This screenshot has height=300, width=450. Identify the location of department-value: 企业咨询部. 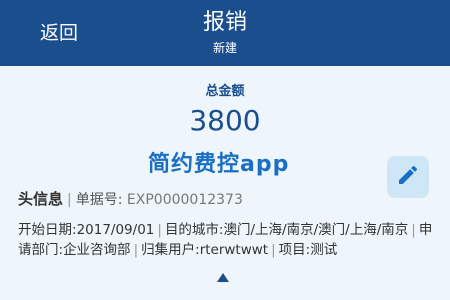
(97, 250).